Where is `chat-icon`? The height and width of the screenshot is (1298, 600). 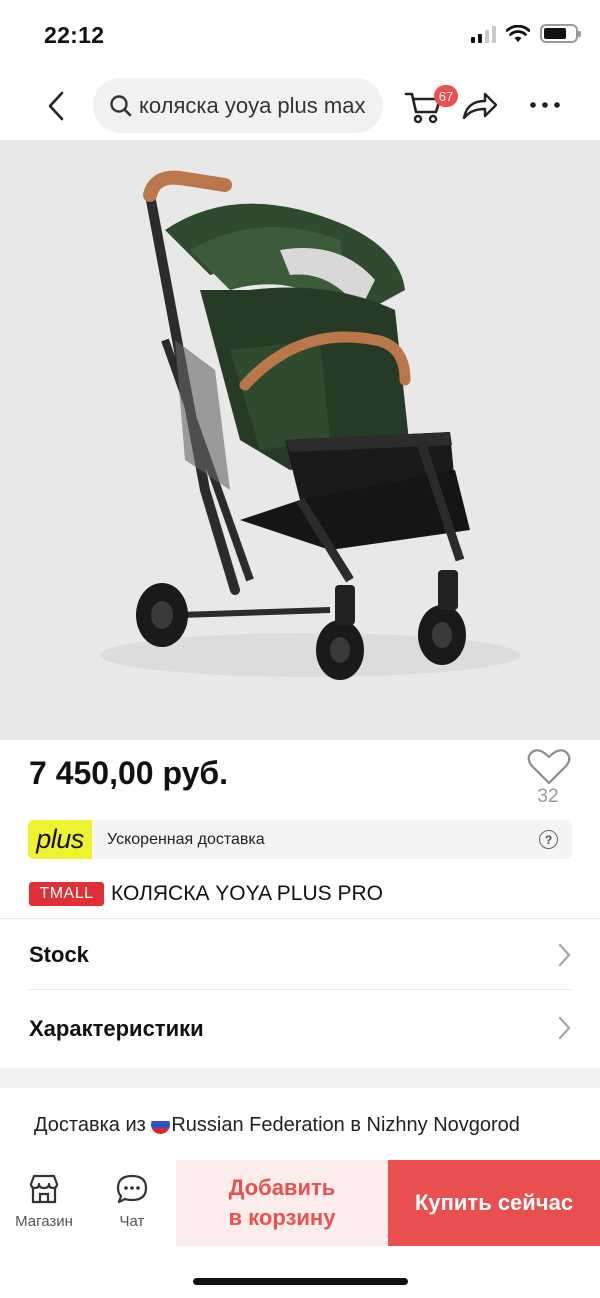
chat-icon is located at coordinates (132, 1189).